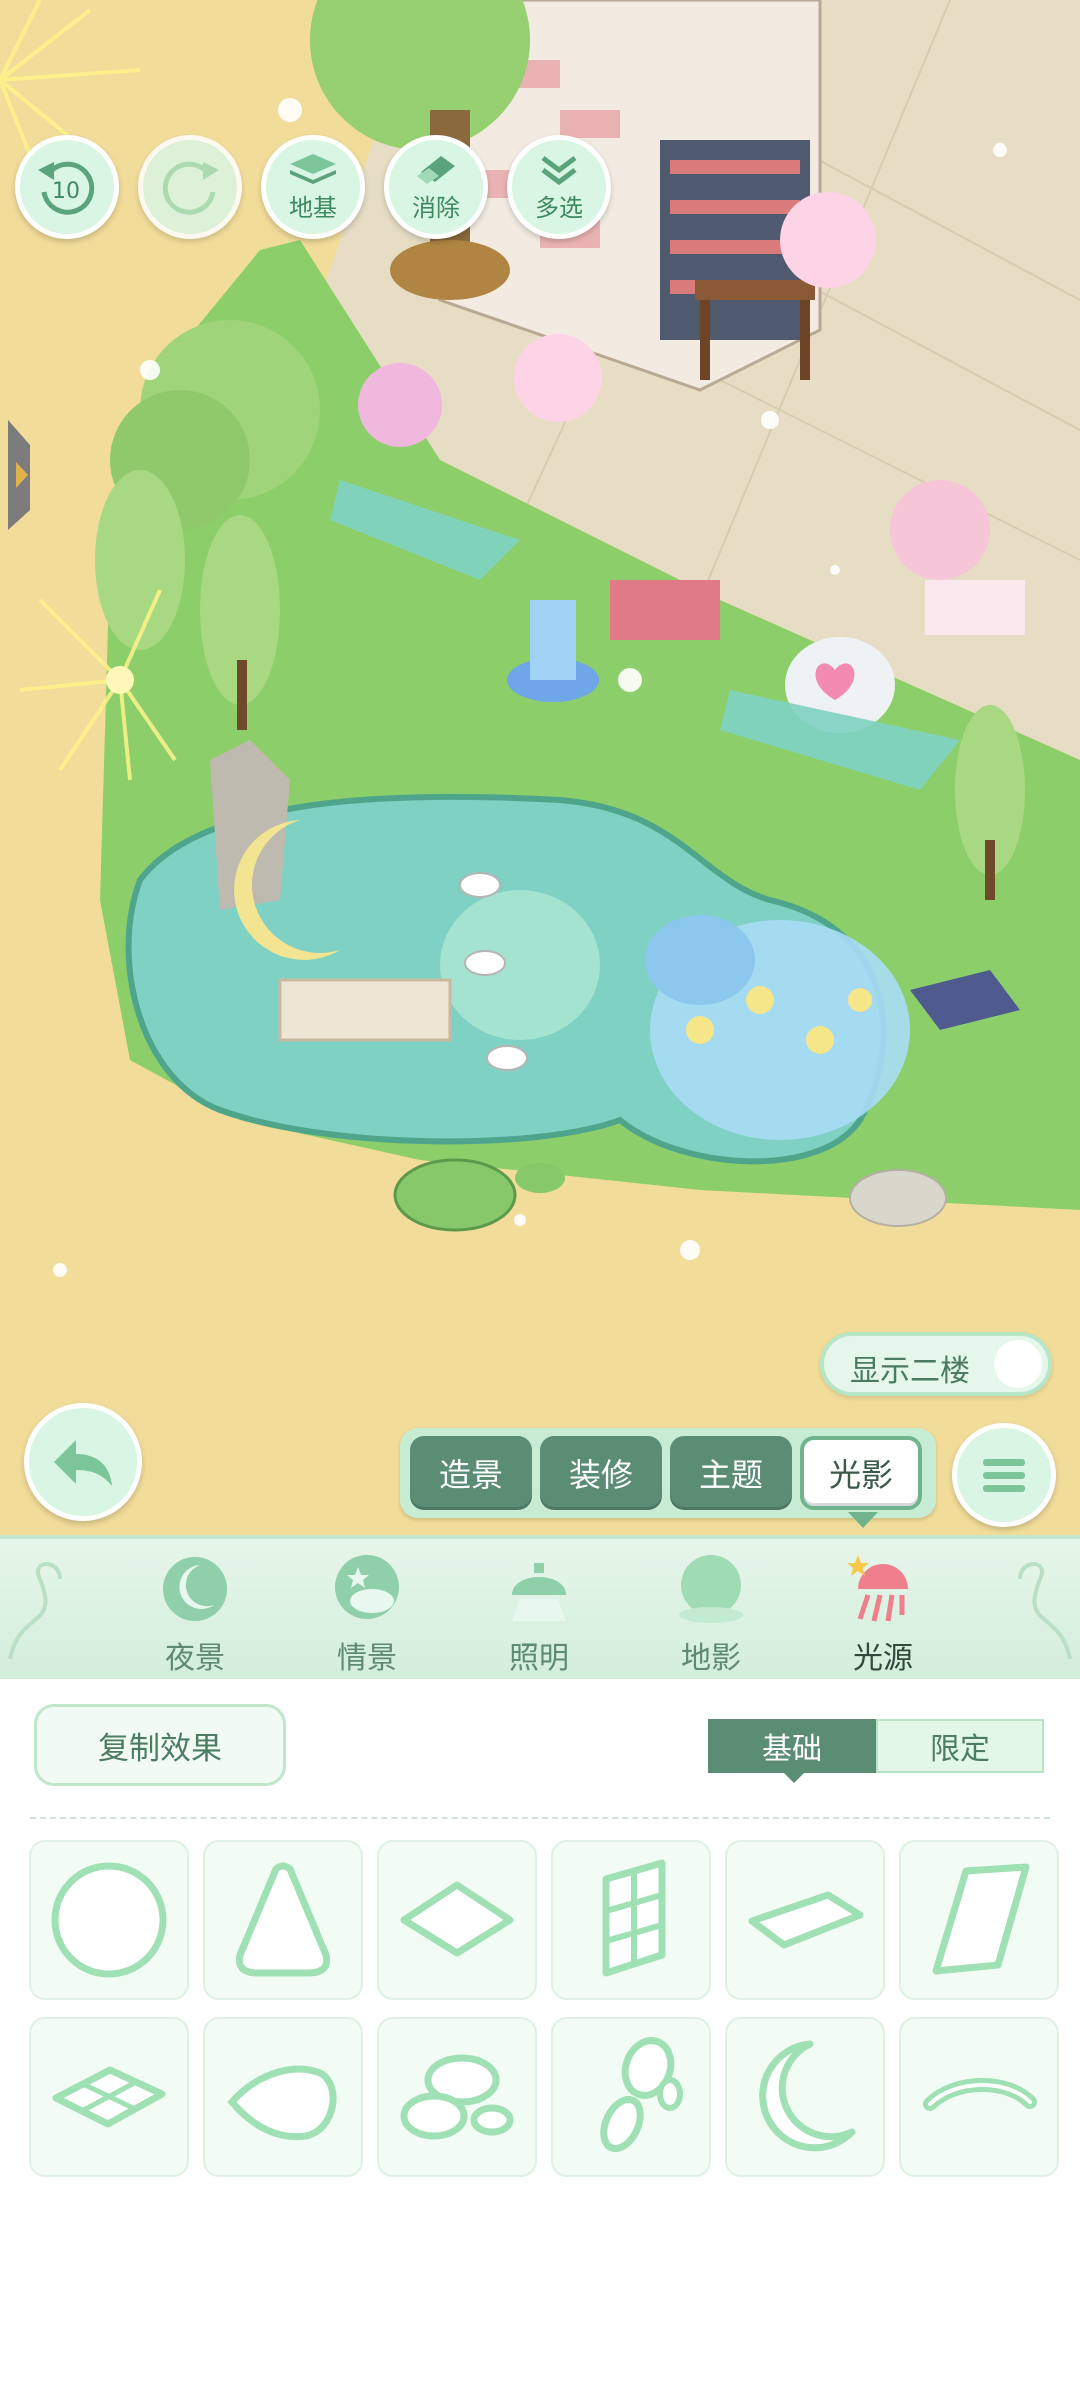 This screenshot has height=2400, width=1080. I want to click on light-shape-window, so click(631, 1920).